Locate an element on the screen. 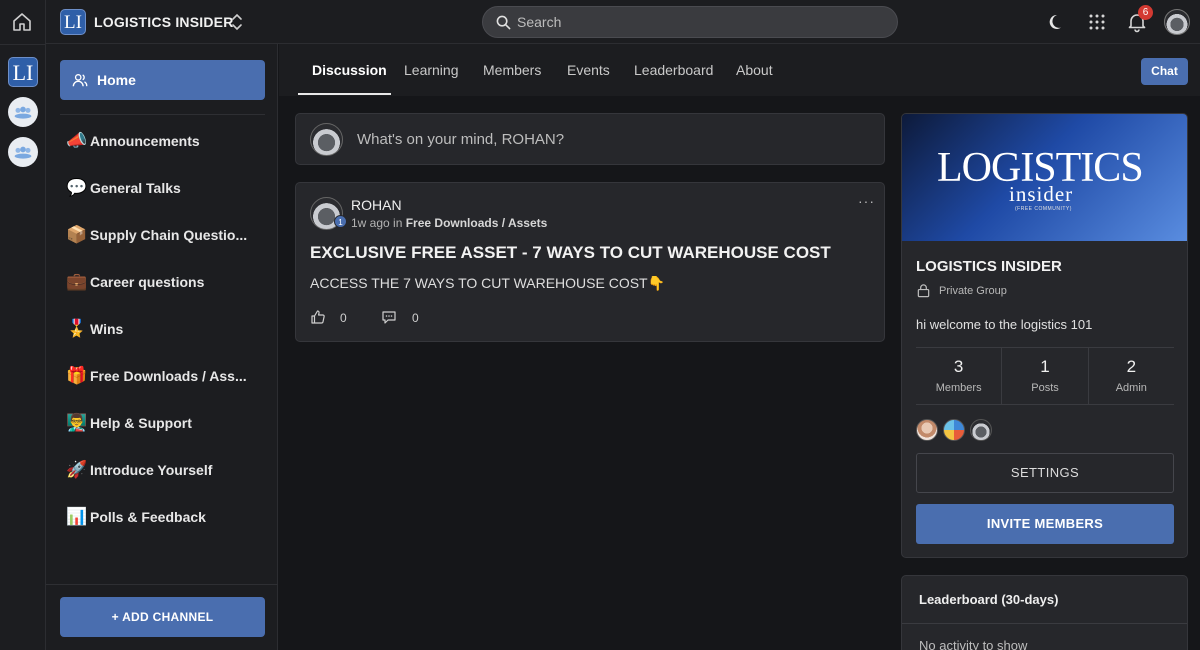 The image size is (1200, 650). post-composer: What's on your mind, ROHAN? is located at coordinates (590, 139).